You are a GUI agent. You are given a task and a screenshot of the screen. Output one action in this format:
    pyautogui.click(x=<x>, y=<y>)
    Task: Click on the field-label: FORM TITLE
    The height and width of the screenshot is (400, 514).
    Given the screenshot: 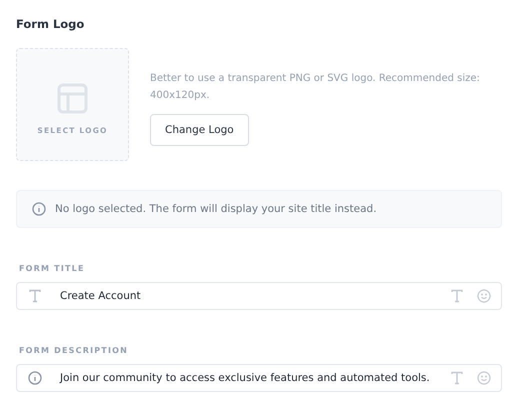 What is the action you would take?
    pyautogui.click(x=51, y=268)
    